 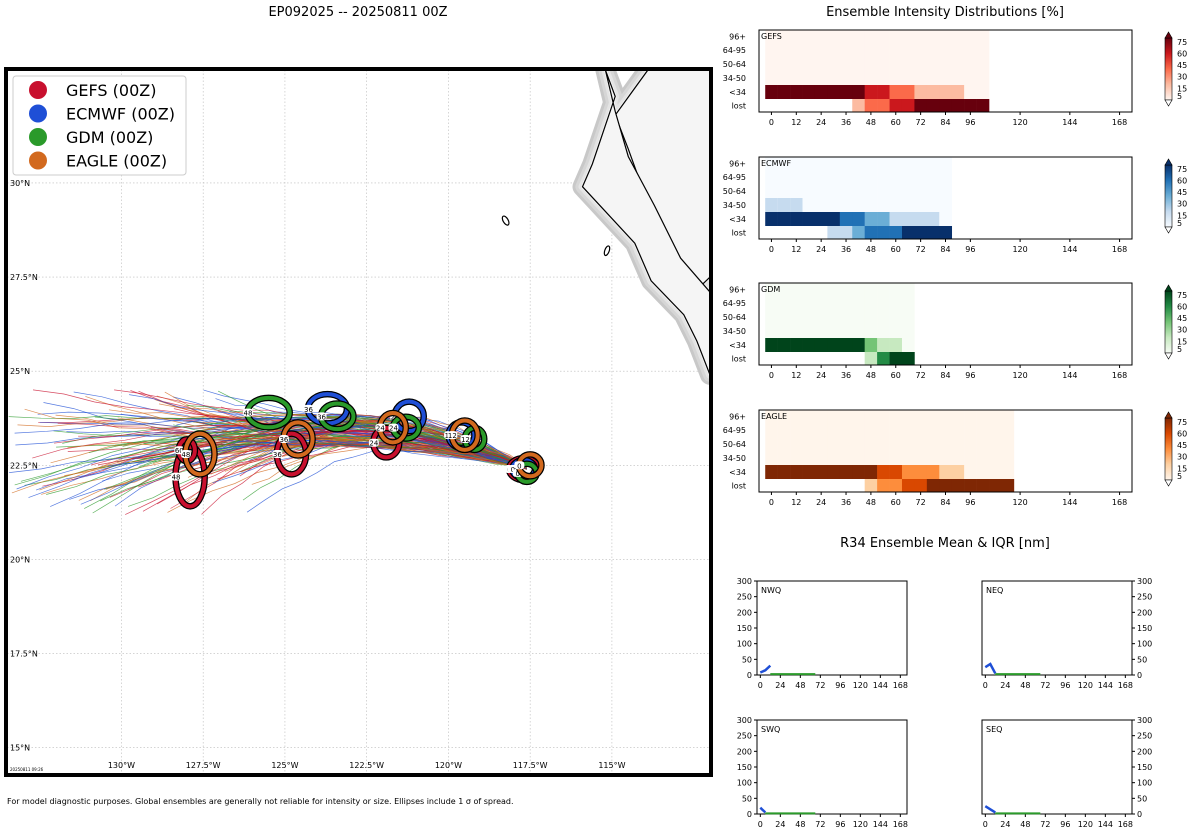 What do you see at coordinates (1105, 685) in the screenshot?
I see `r34-x-tick: 144` at bounding box center [1105, 685].